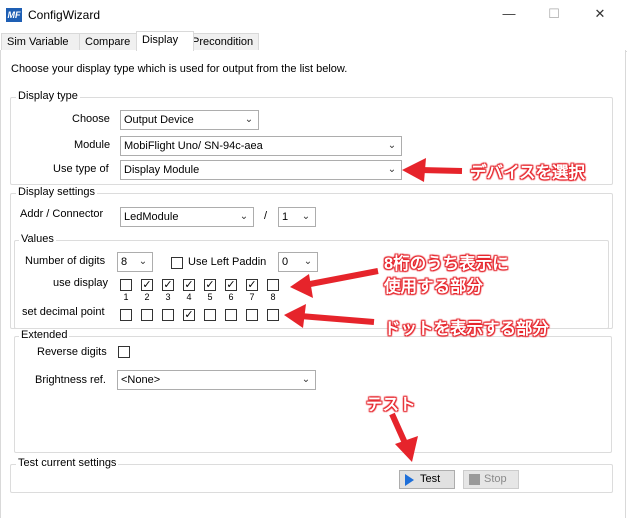 This screenshot has height=518, width=627. What do you see at coordinates (403, 437) in the screenshot?
I see `arrow-to-test-button-icon` at bounding box center [403, 437].